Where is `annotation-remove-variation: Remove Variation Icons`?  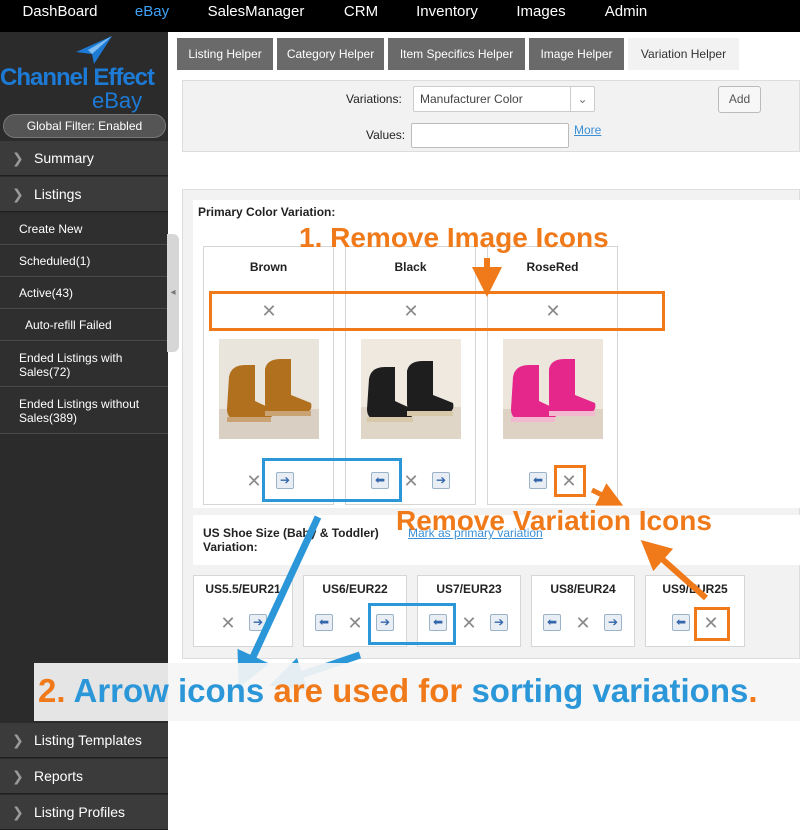
annotation-remove-variation: Remove Variation Icons is located at coordinates (554, 520).